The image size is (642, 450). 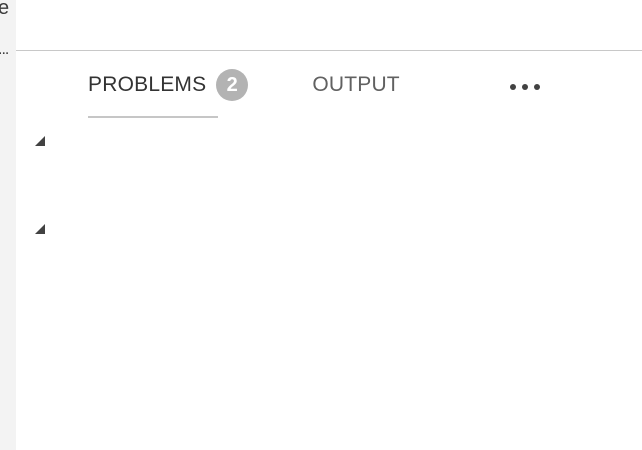 I want to click on tab-problems: PROBLEMS 2, so click(x=168, y=85).